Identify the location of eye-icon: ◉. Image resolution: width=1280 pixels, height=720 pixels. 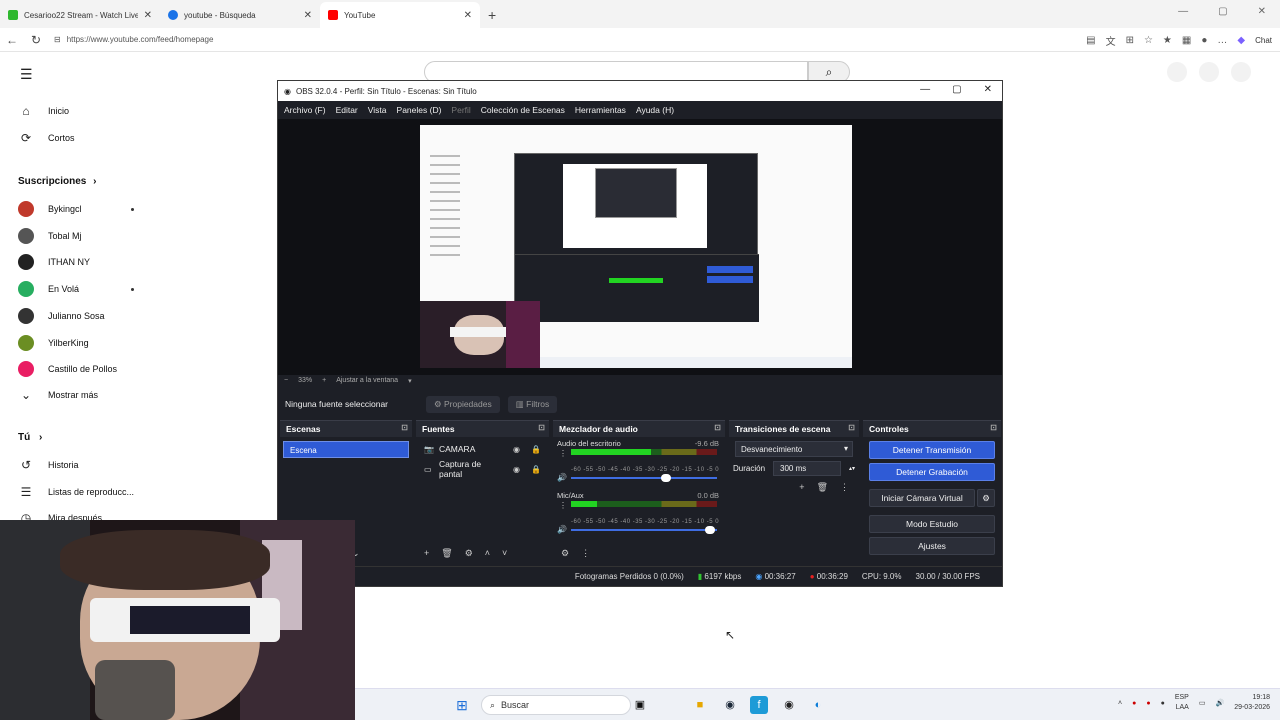
(516, 449).